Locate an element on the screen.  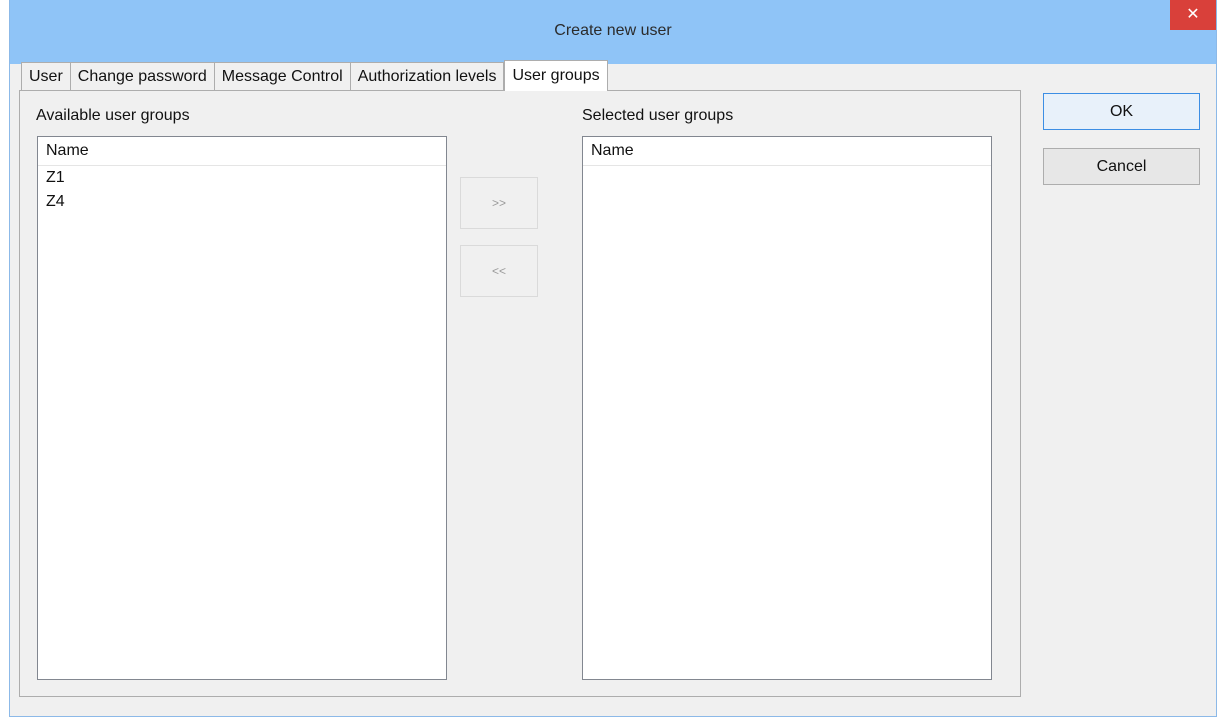
available-column-header: Name is located at coordinates (242, 151).